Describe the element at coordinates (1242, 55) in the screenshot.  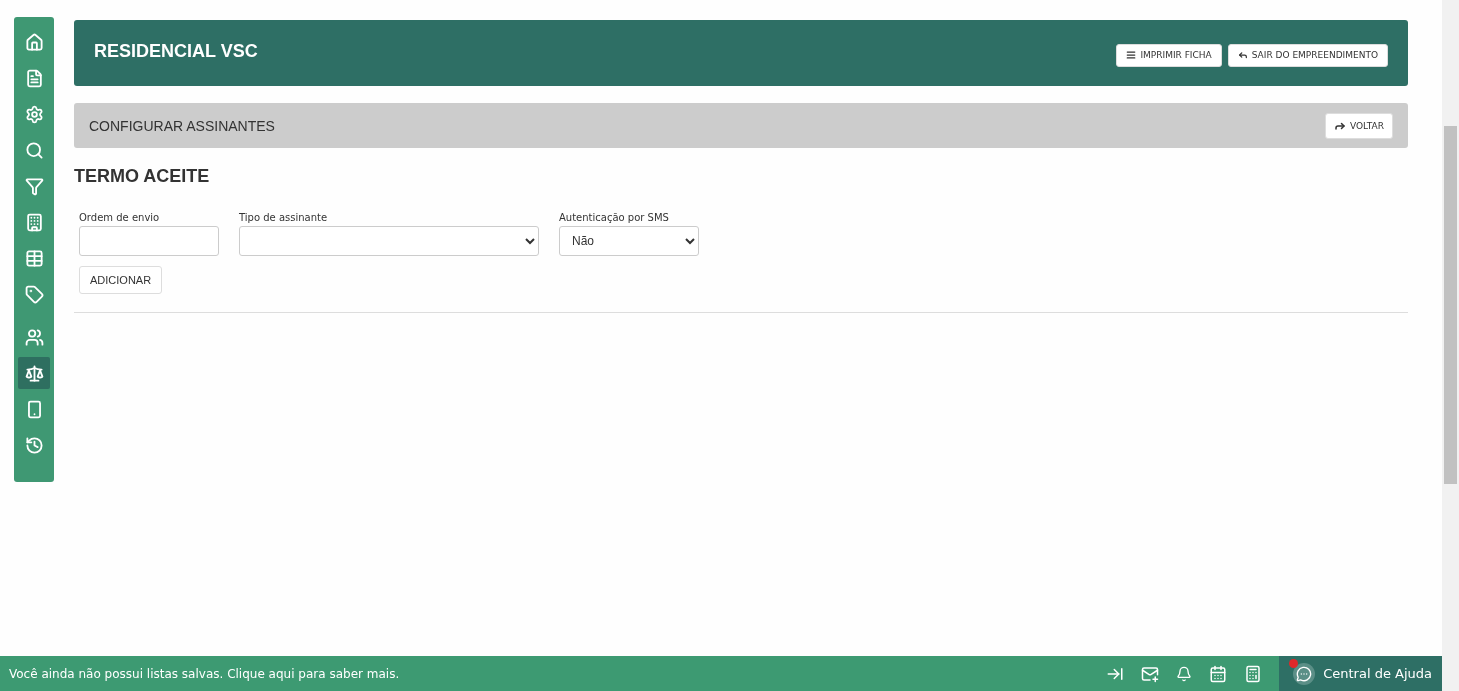
I see `reply-icon` at that location.